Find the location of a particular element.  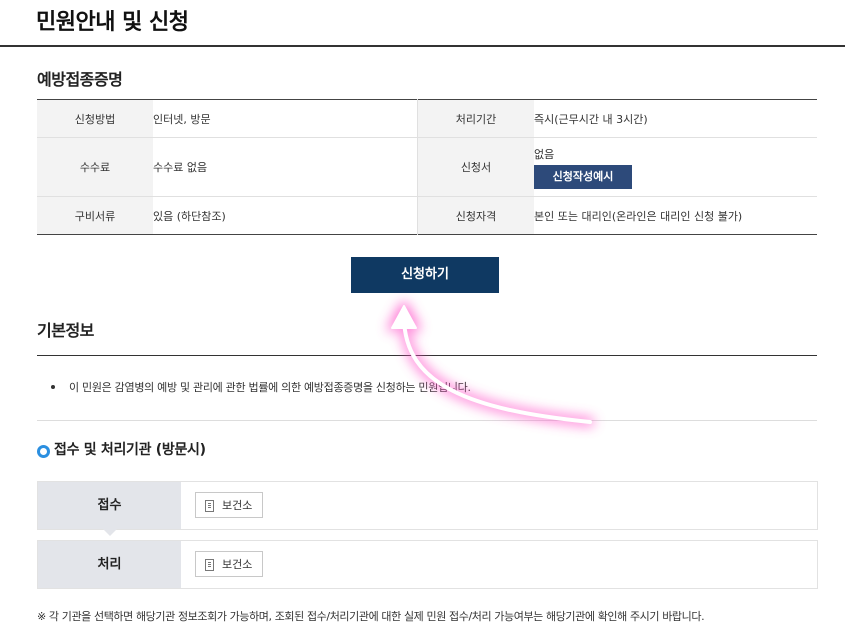

basic-info-title: 기본정보 is located at coordinates (65, 330).